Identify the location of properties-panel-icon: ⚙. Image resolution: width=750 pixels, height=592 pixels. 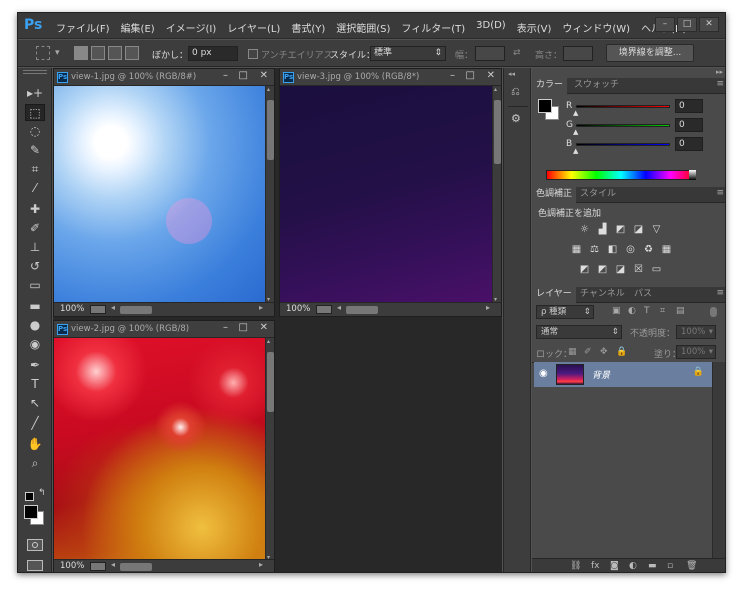
(517, 119).